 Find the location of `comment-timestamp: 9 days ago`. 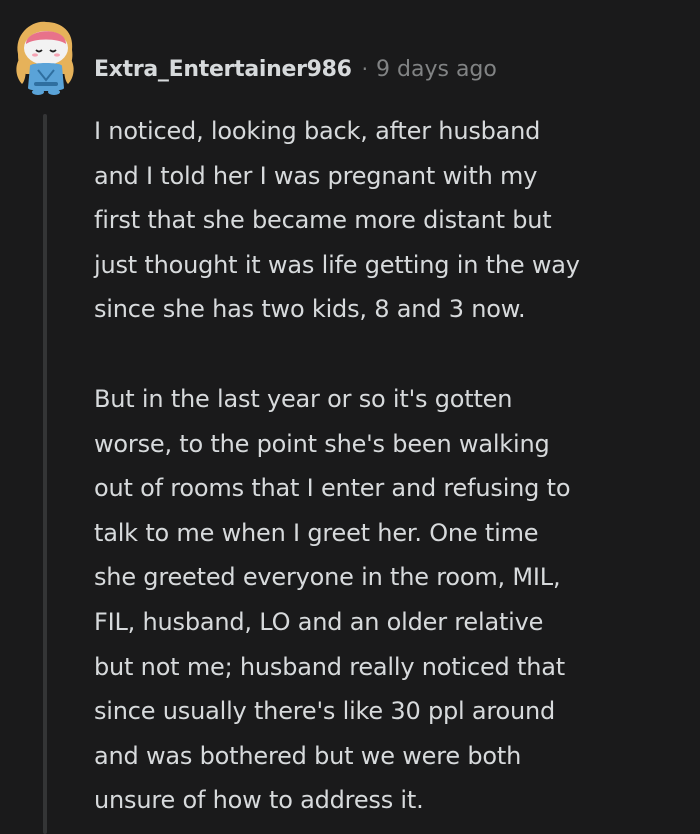

comment-timestamp: 9 days ago is located at coordinates (436, 69).